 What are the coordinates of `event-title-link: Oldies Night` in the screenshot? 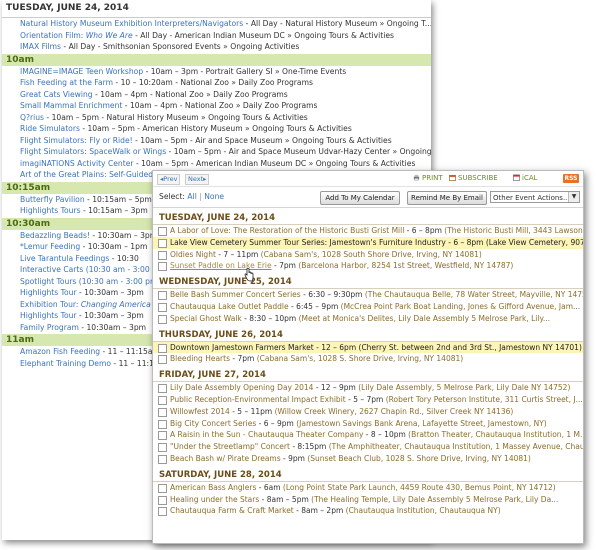 It's located at (193, 254).